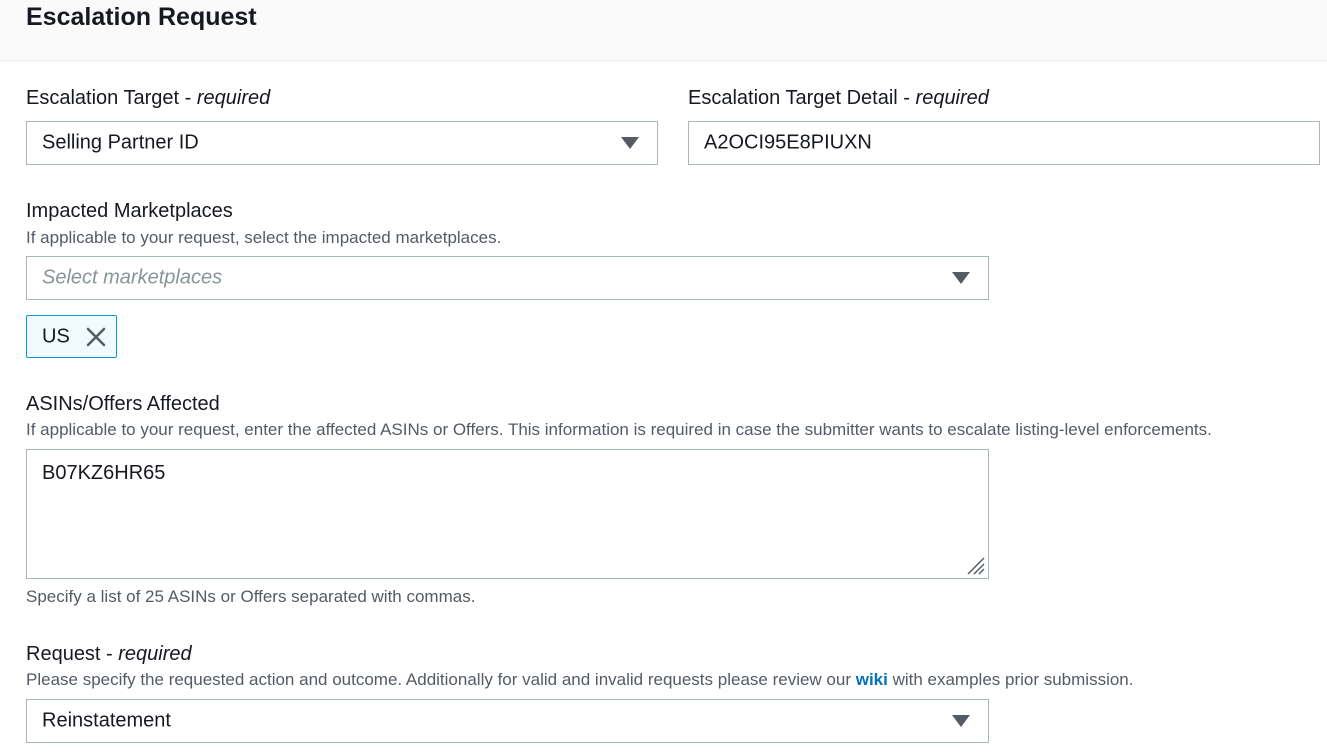  I want to click on request-label: Request - required, so click(109, 654).